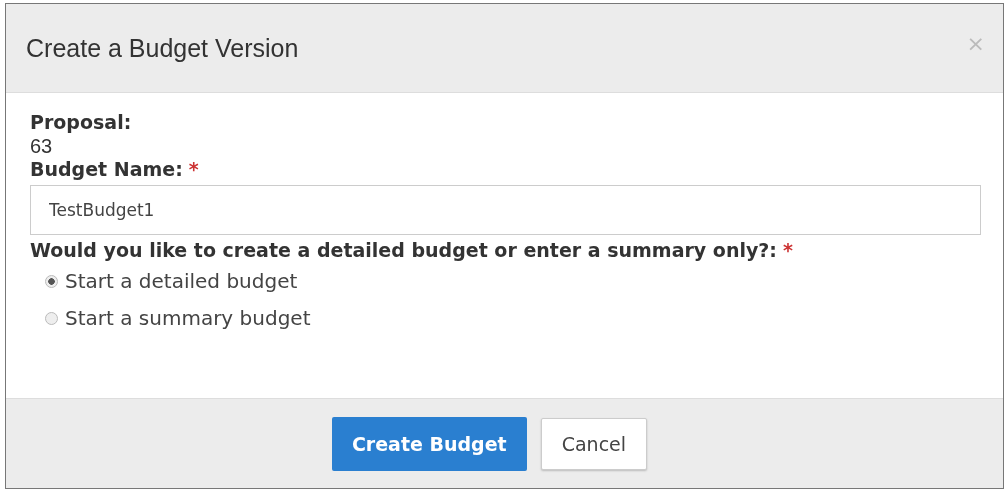 The width and height of the screenshot is (1008, 493). Describe the element at coordinates (594, 443) in the screenshot. I see `cancel-button: Cancel` at that location.